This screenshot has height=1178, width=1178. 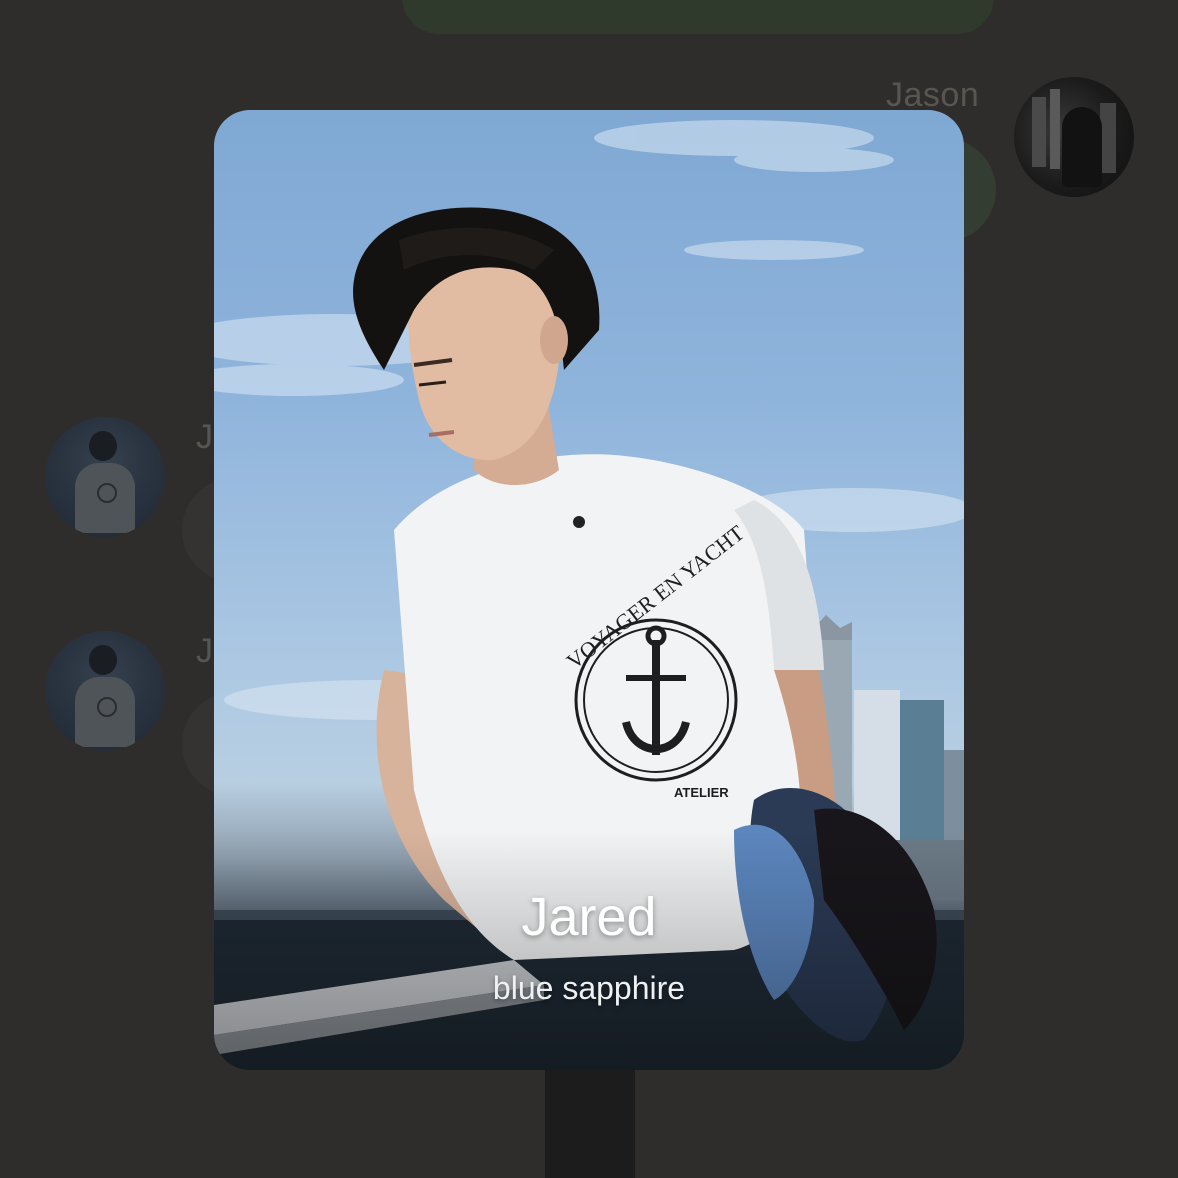 I want to click on avatar-jason, so click(x=1074, y=137).